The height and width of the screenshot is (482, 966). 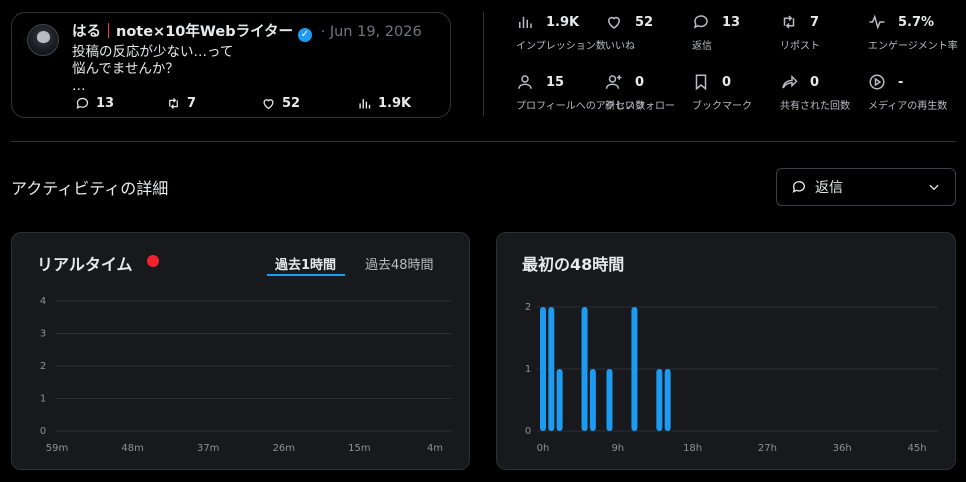 What do you see at coordinates (908, 106) in the screenshot?
I see `metric-label: メディアの再生数` at bounding box center [908, 106].